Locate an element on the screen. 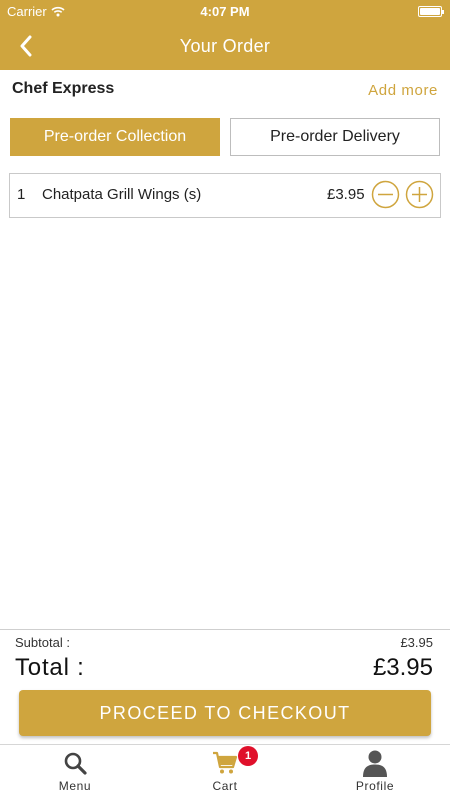  order-item-row: 1 Chatpata Grill Wings (s) £3.95 is located at coordinates (225, 195).